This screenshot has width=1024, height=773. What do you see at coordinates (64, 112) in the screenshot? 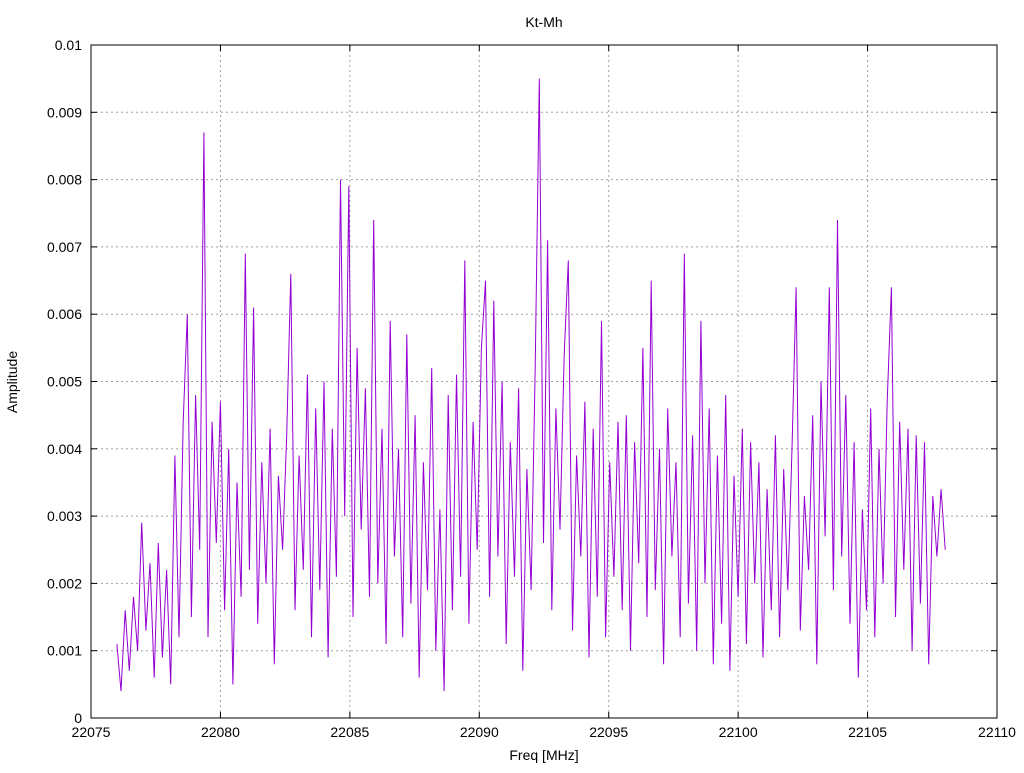
I see `y-tick-label: 0.009` at bounding box center [64, 112].